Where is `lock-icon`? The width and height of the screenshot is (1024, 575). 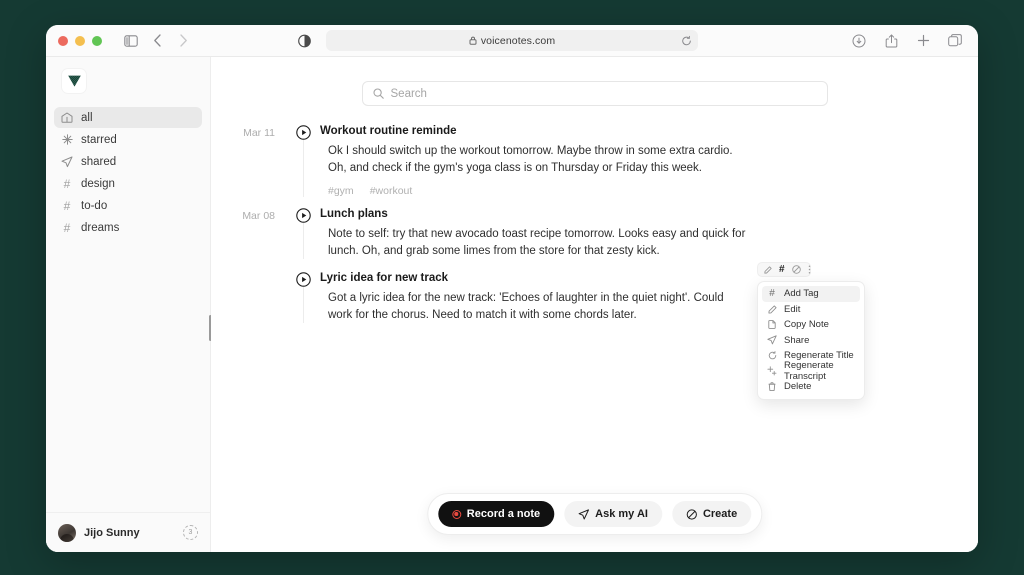
lock-icon is located at coordinates (473, 40).